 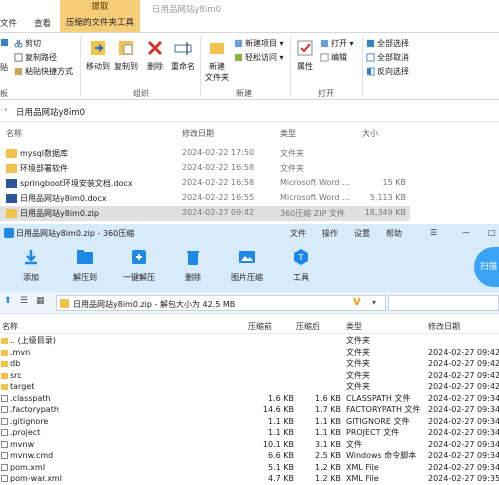 What do you see at coordinates (259, 43) in the screenshot?
I see `new-item-button: 新建项目 ▾` at bounding box center [259, 43].